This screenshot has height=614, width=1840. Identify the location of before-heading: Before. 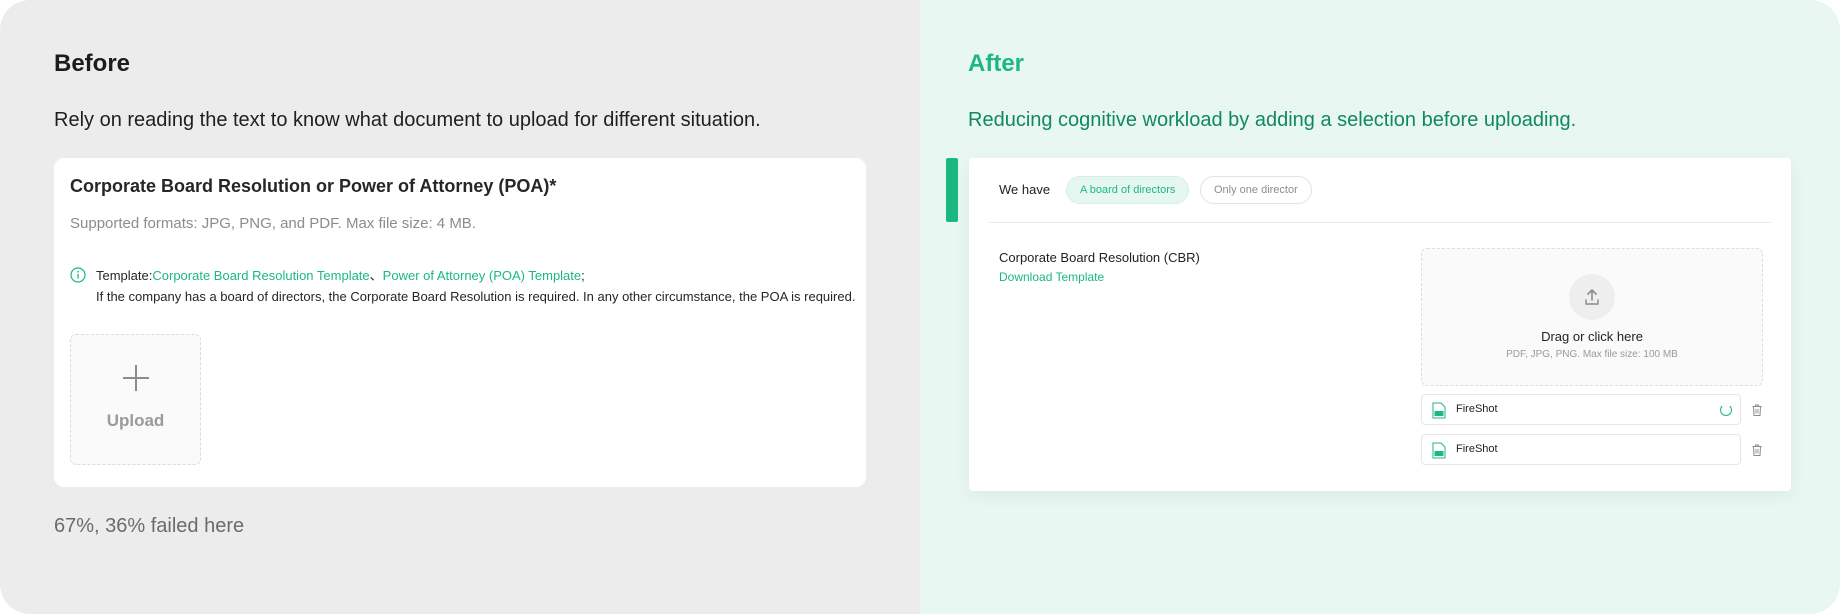
(92, 63).